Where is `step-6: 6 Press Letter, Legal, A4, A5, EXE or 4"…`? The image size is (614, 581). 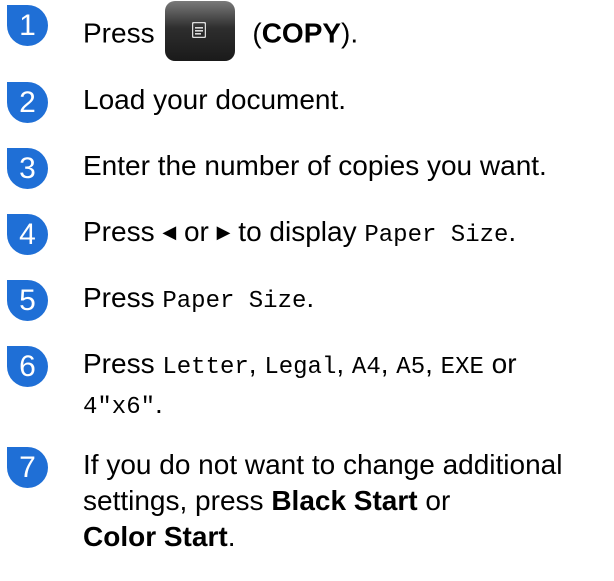
step-6: 6 Press Letter, Legal, A4, A5, EXE or 4"… is located at coordinates (310, 386).